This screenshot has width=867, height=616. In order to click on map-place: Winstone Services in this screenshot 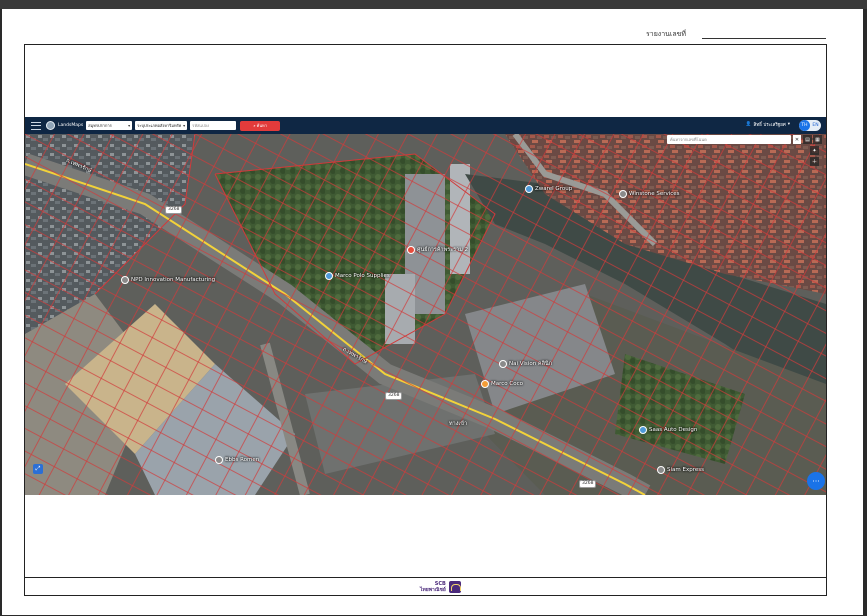, I will do `click(649, 194)`.